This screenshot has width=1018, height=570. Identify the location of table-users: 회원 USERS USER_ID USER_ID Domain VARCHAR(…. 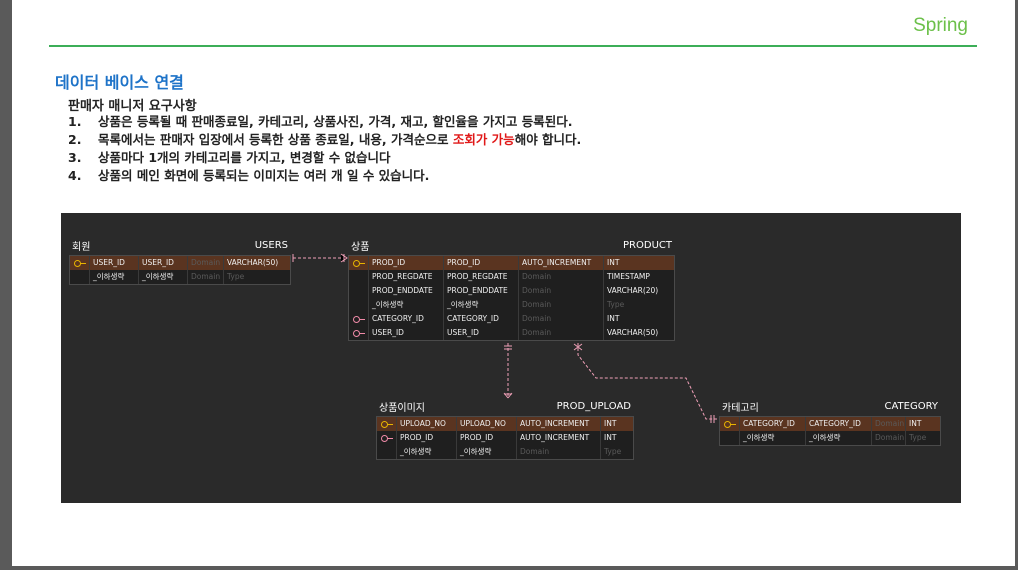
(180, 260).